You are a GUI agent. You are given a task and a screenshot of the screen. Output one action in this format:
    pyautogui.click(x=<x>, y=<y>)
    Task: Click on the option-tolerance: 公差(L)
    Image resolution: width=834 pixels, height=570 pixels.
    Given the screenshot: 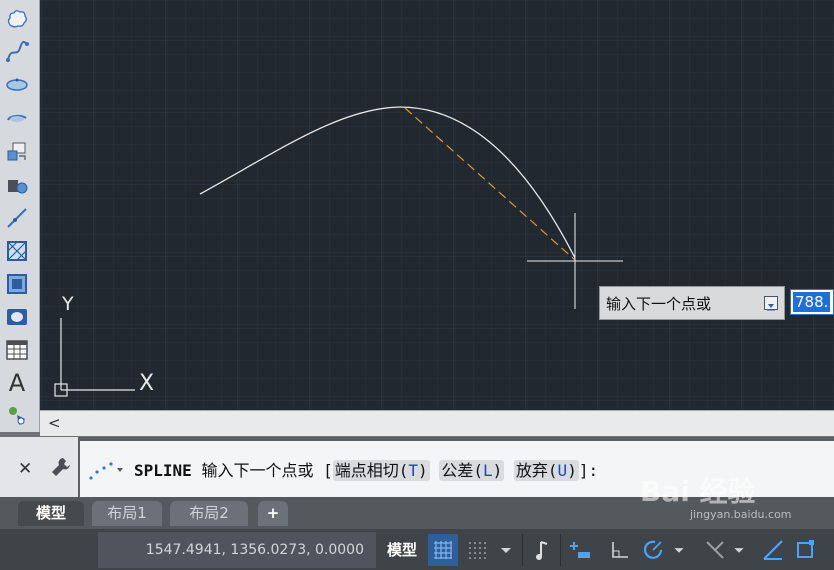 What is the action you would take?
    pyautogui.click(x=472, y=470)
    